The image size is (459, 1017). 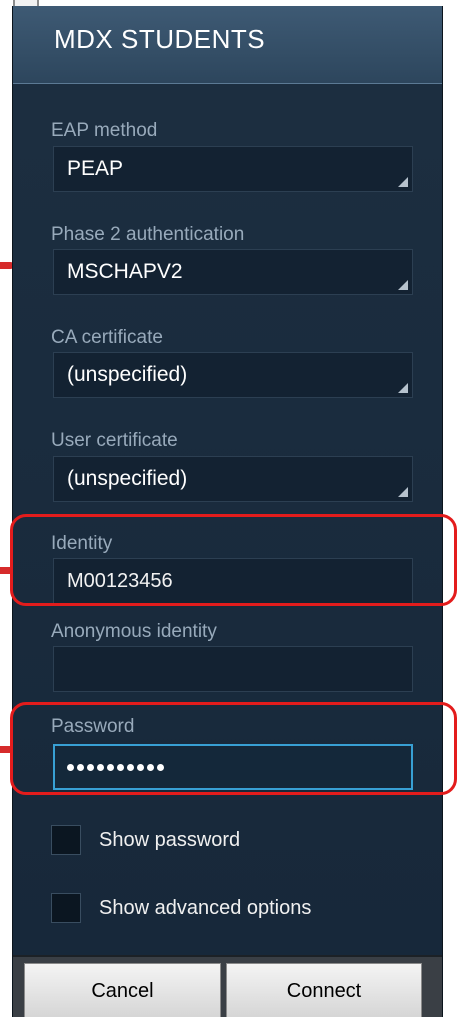 I want to click on dialog-button-bar: Cancel Connect, so click(x=227, y=986).